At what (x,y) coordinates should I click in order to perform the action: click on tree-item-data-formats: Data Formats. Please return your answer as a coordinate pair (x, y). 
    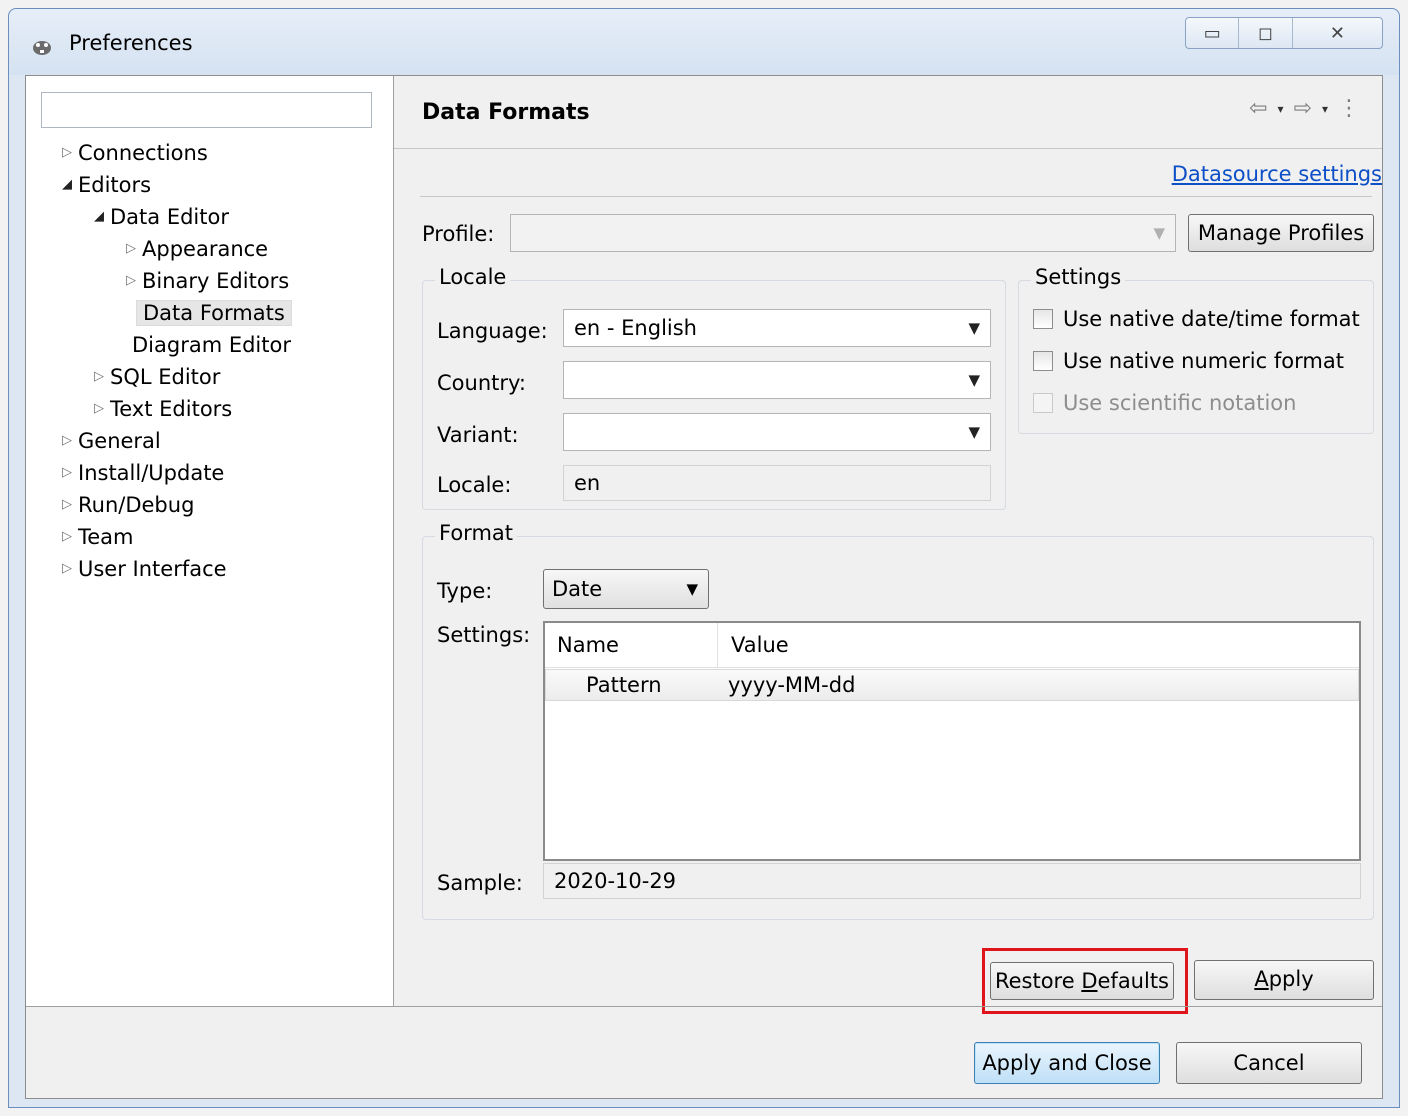
    Looking at the image, I should click on (214, 313).